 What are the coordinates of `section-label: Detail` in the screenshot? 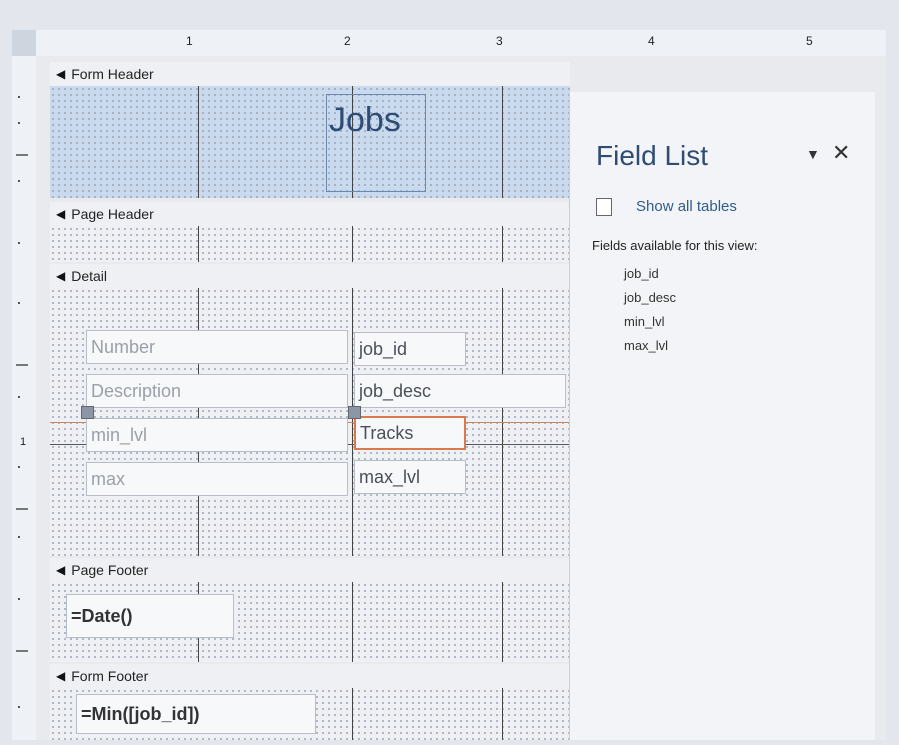 It's located at (89, 276).